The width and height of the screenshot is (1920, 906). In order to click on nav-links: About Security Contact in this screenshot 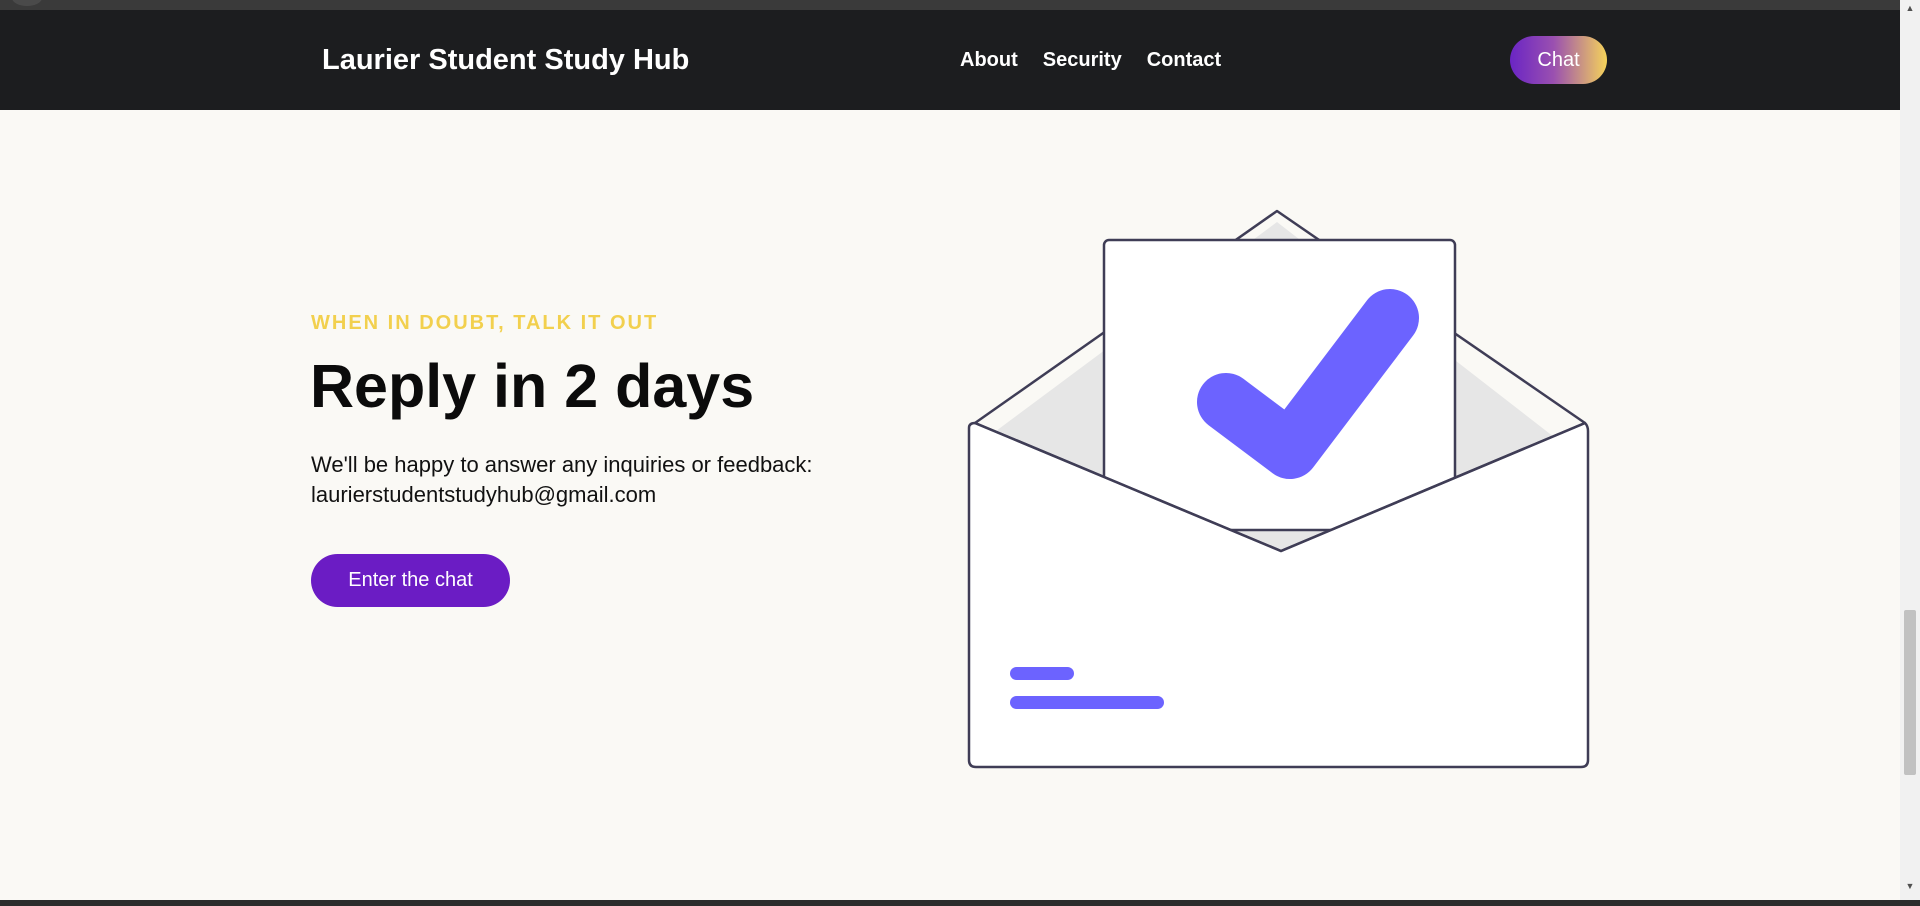, I will do `click(1090, 60)`.